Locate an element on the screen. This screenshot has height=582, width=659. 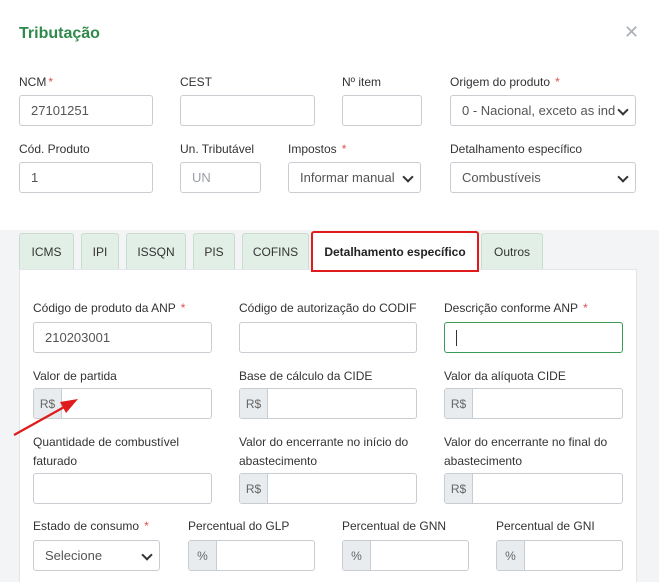
perc-glp-input: % is located at coordinates (251, 555).